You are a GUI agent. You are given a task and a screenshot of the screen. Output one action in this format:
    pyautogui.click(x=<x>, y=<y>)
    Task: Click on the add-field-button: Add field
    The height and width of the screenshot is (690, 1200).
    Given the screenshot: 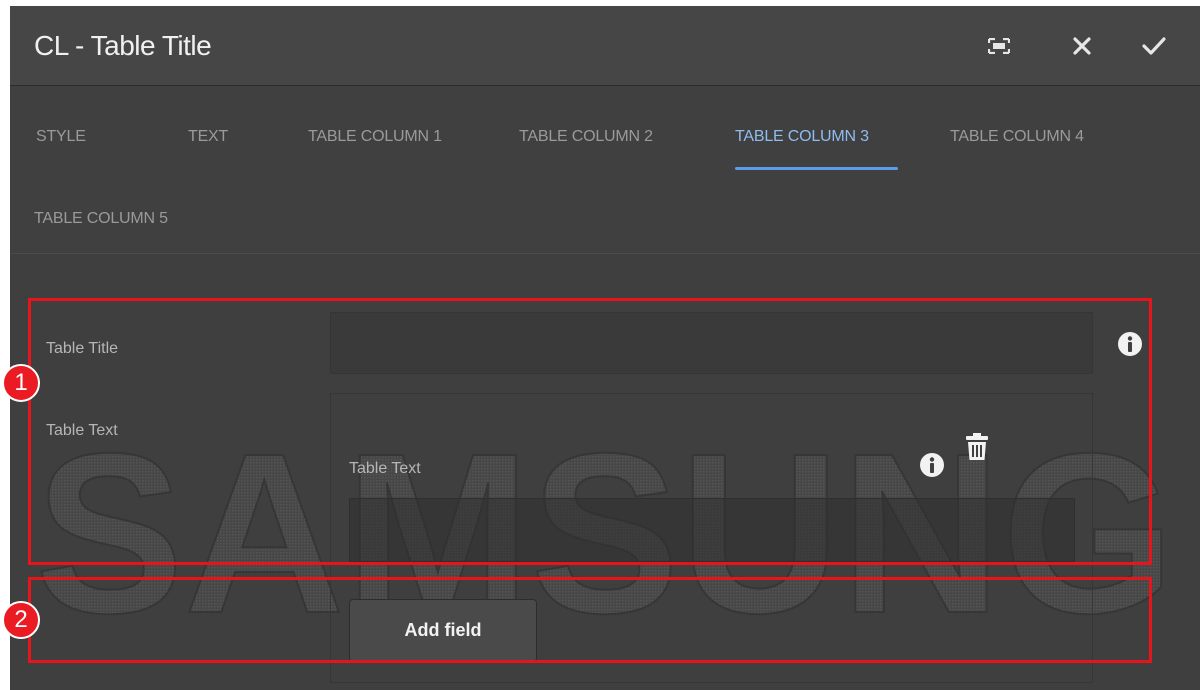 What is the action you would take?
    pyautogui.click(x=443, y=630)
    